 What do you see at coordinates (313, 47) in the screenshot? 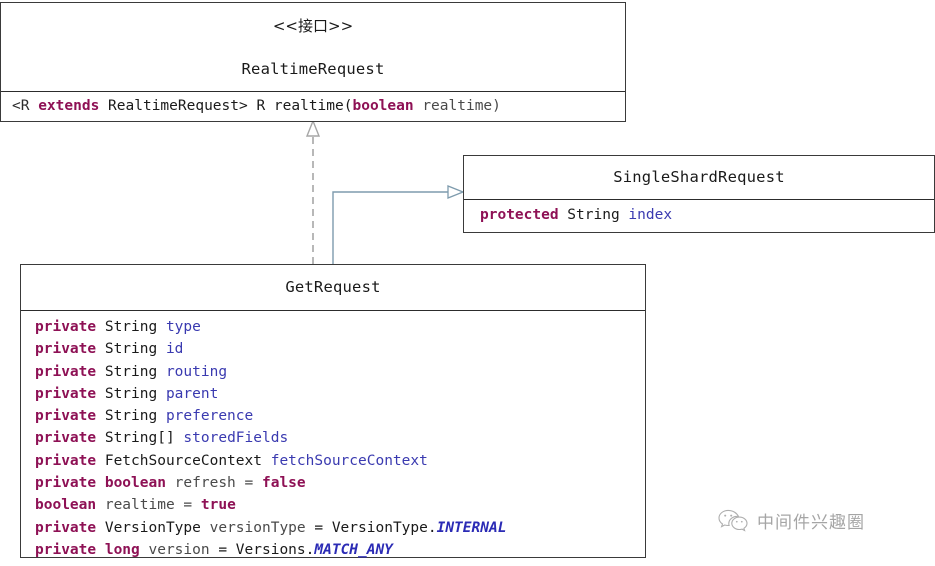
I see `class-header-realtimerequest: <<接口>> RealtimeRequest` at bounding box center [313, 47].